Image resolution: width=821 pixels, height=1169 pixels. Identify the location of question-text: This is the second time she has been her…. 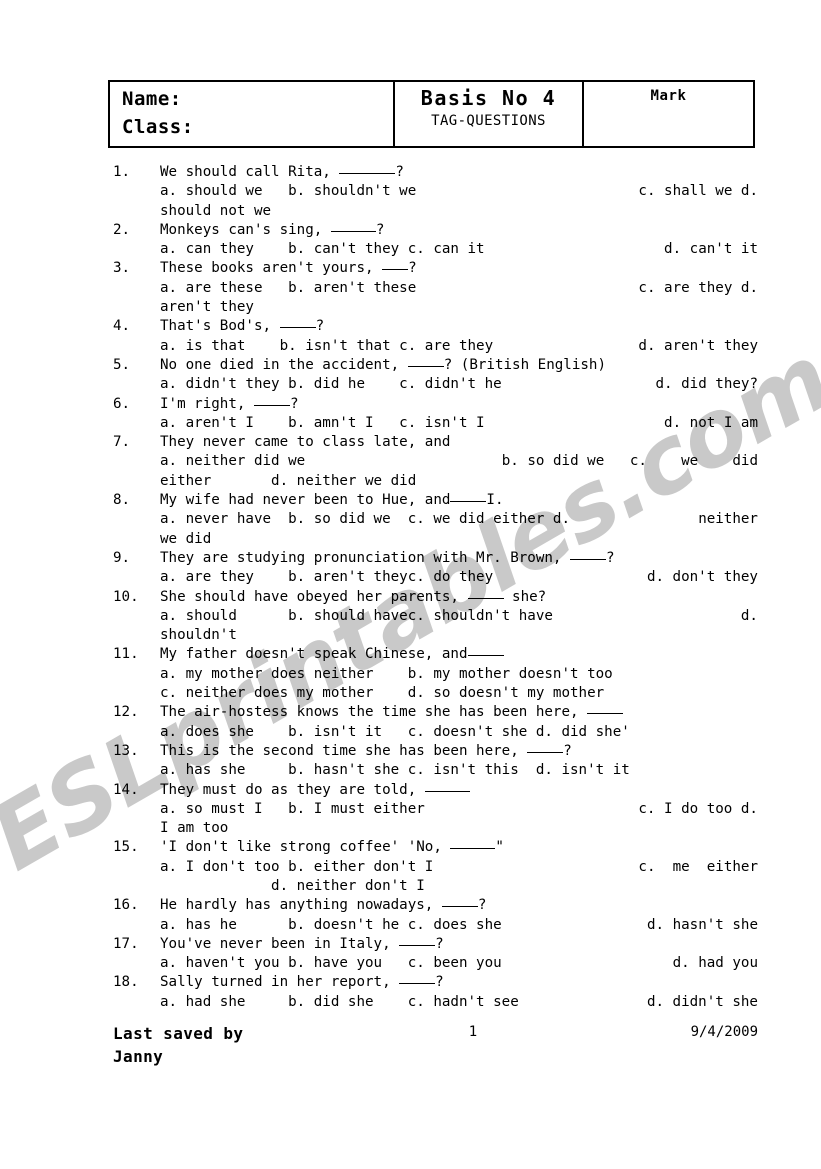
(344, 750).